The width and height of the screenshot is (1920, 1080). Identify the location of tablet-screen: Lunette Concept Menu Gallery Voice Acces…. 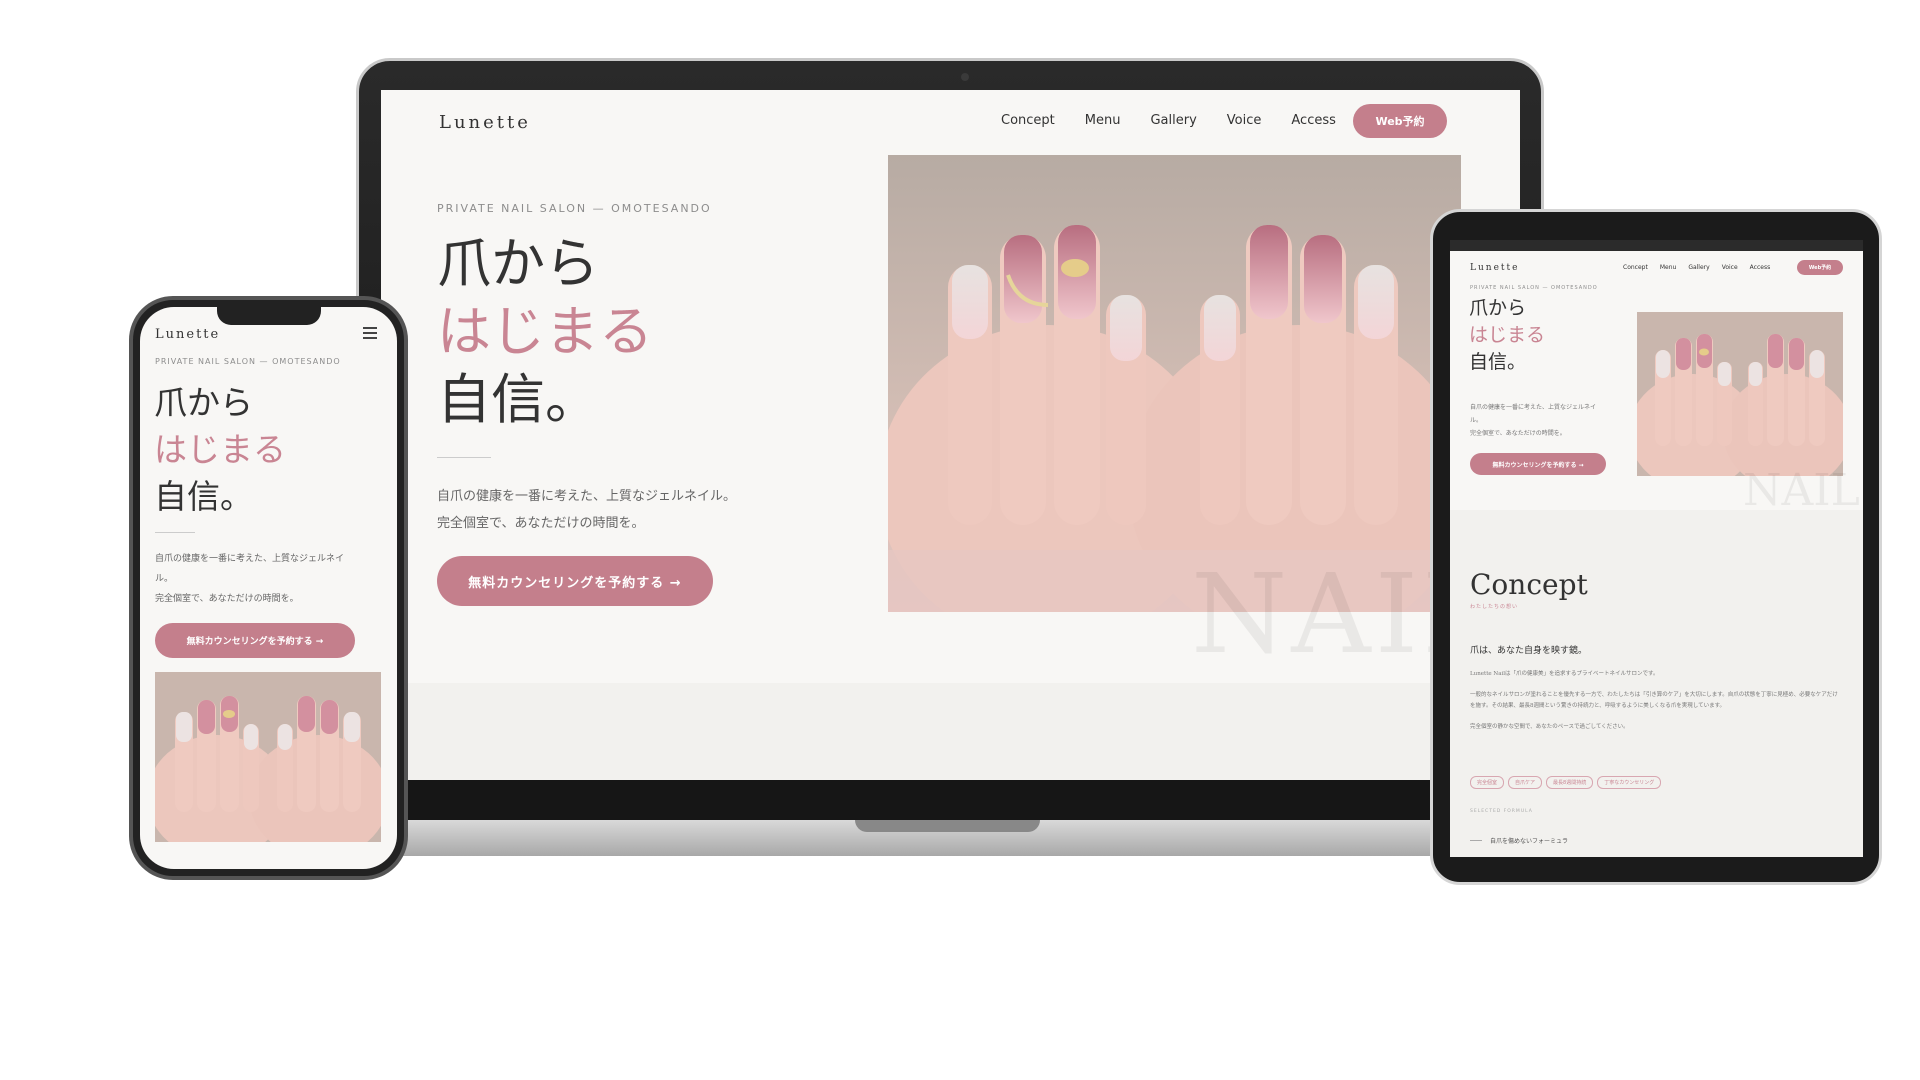
(1656, 554).